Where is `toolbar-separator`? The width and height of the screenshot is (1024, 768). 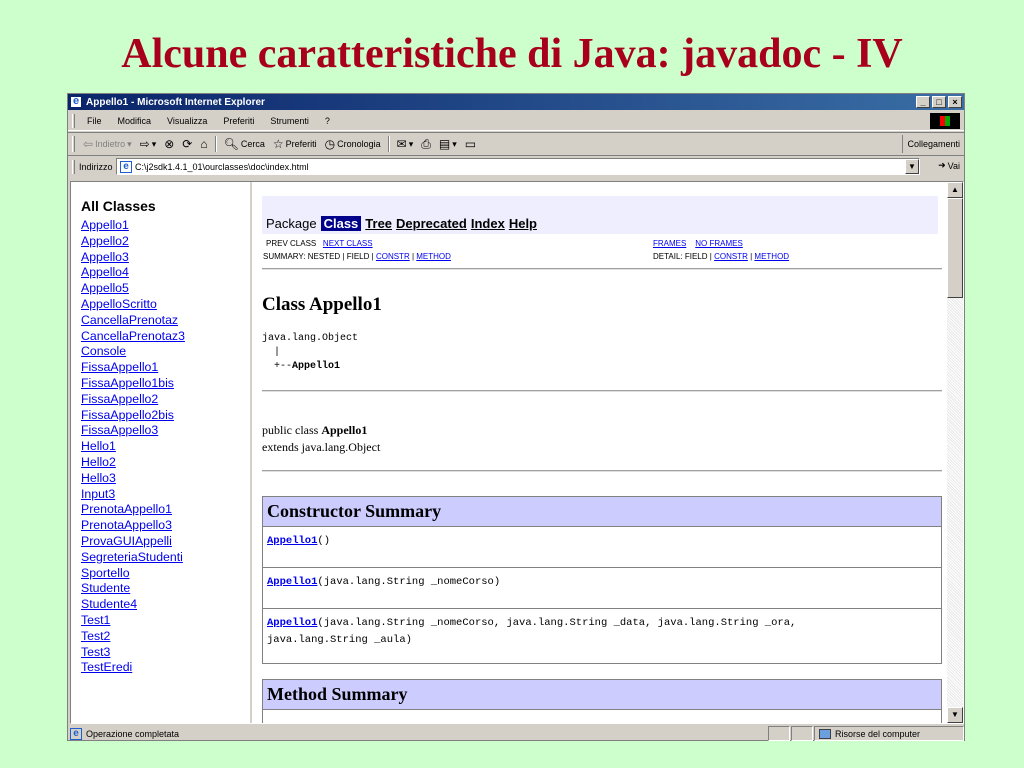 toolbar-separator is located at coordinates (388, 144).